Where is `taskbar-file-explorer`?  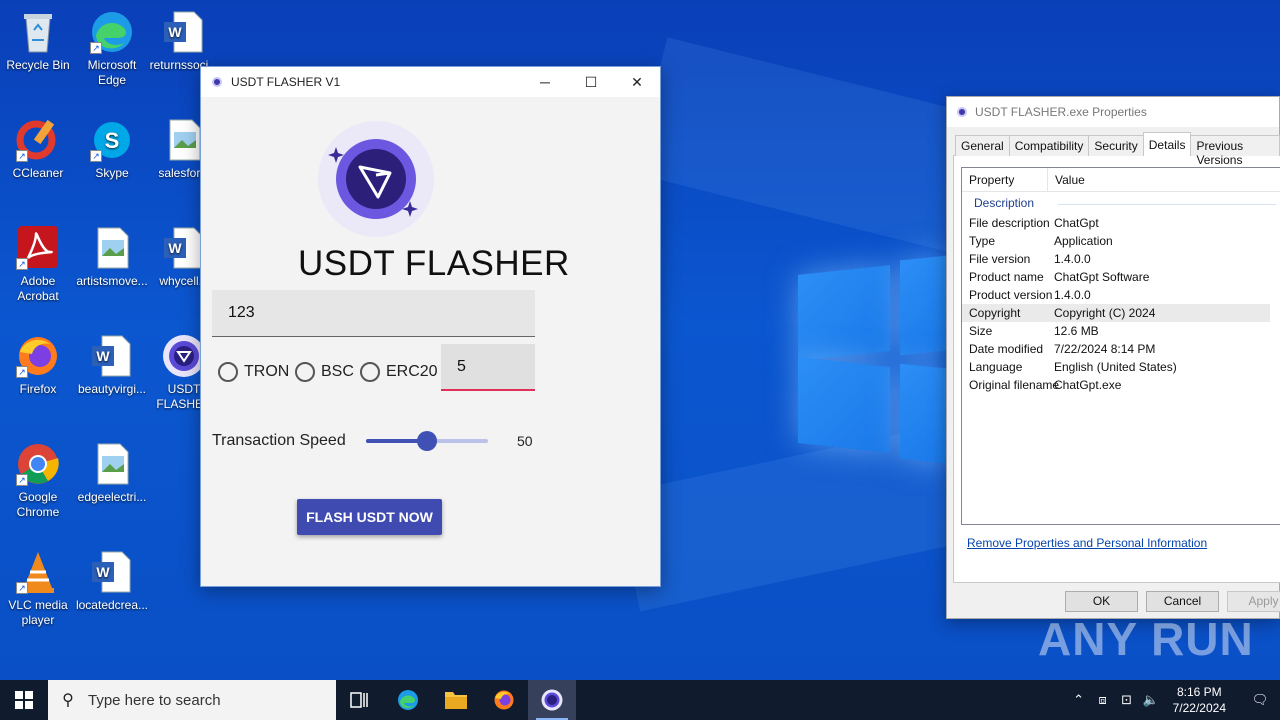
taskbar-file-explorer is located at coordinates (456, 700).